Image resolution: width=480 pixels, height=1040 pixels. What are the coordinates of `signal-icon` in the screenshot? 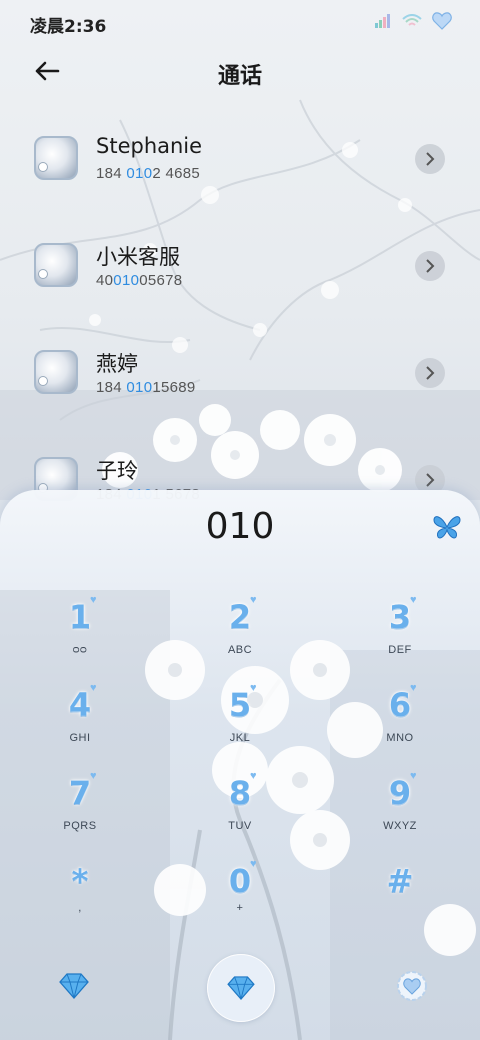 It's located at (382, 21).